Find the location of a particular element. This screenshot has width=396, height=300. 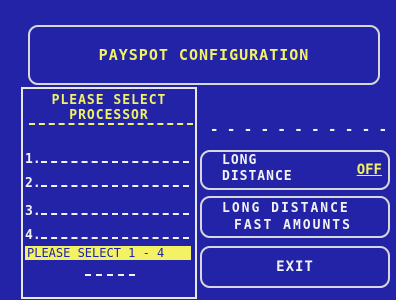

dialog-title: PLEASE SELECT PROCESSOR is located at coordinates (109, 108).